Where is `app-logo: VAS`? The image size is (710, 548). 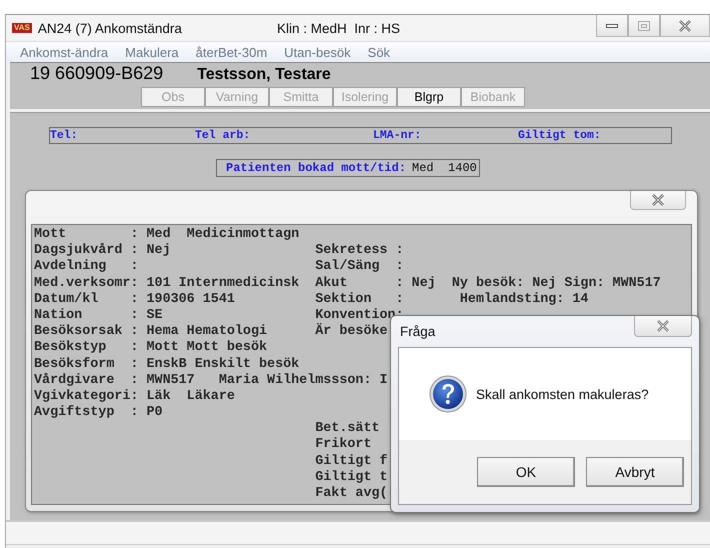 app-logo: VAS is located at coordinates (22, 28).